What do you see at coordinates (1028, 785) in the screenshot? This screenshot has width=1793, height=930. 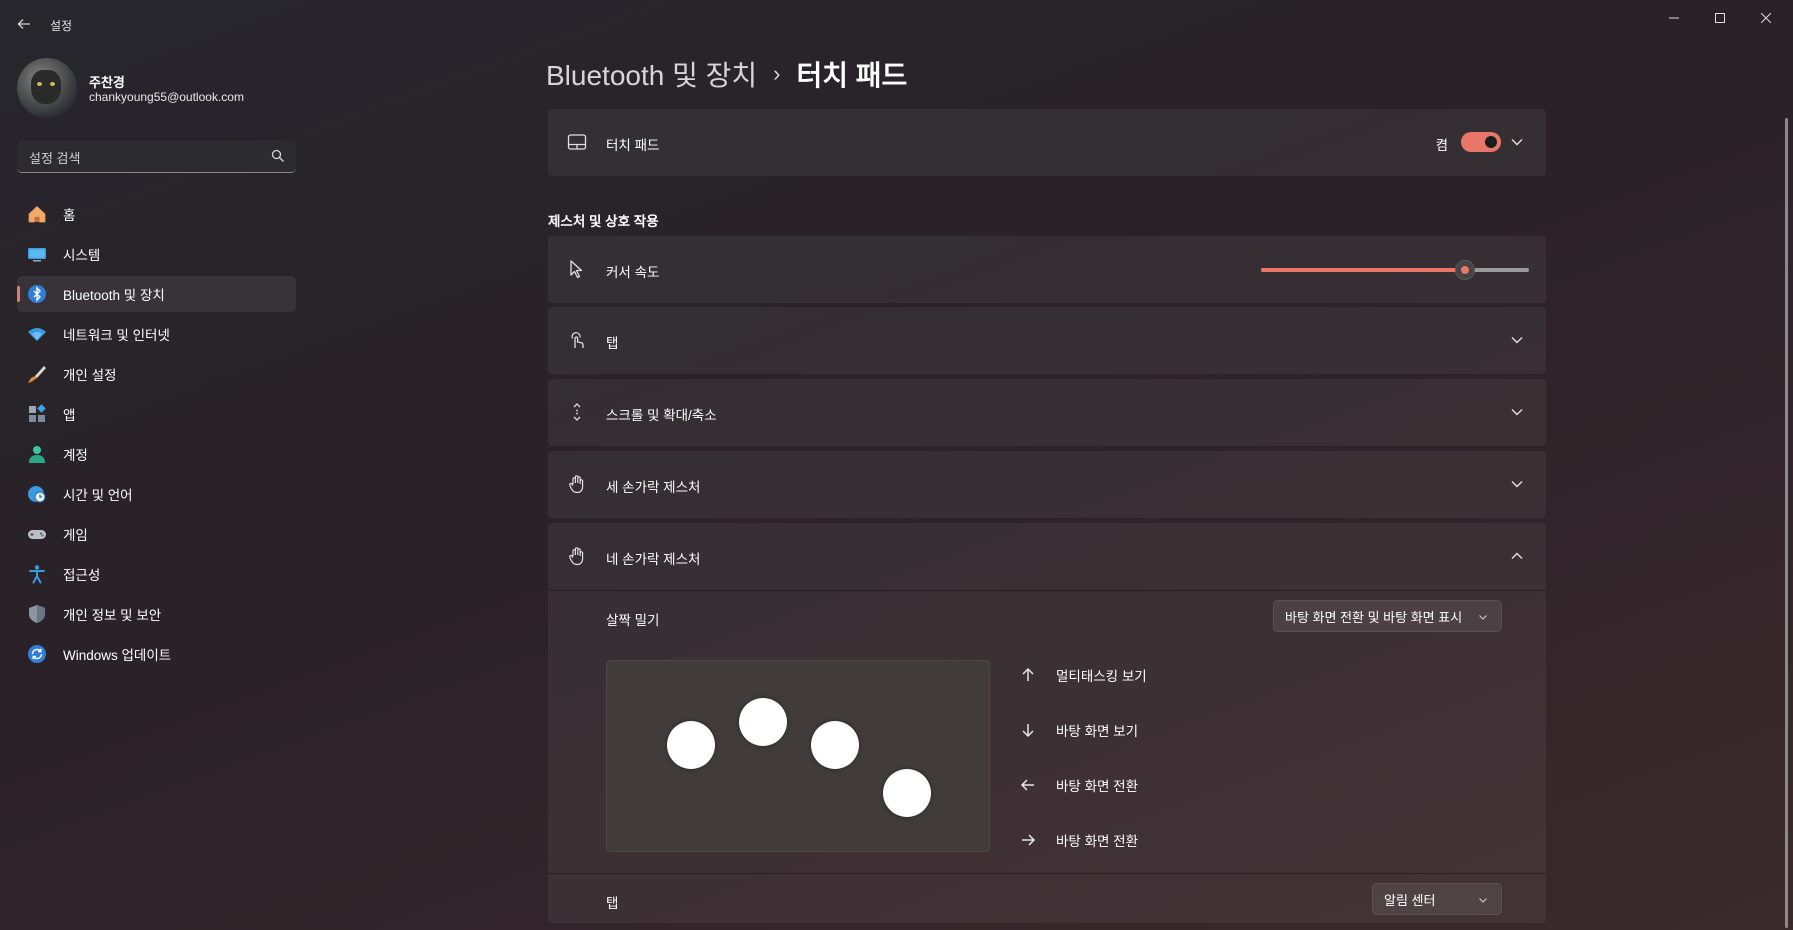 I see `left-arrow-icon` at bounding box center [1028, 785].